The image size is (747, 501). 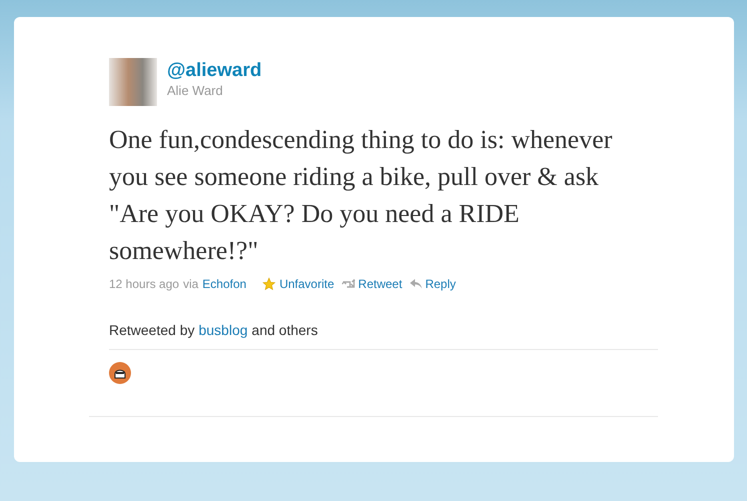 I want to click on others-label: and others, so click(x=285, y=330).